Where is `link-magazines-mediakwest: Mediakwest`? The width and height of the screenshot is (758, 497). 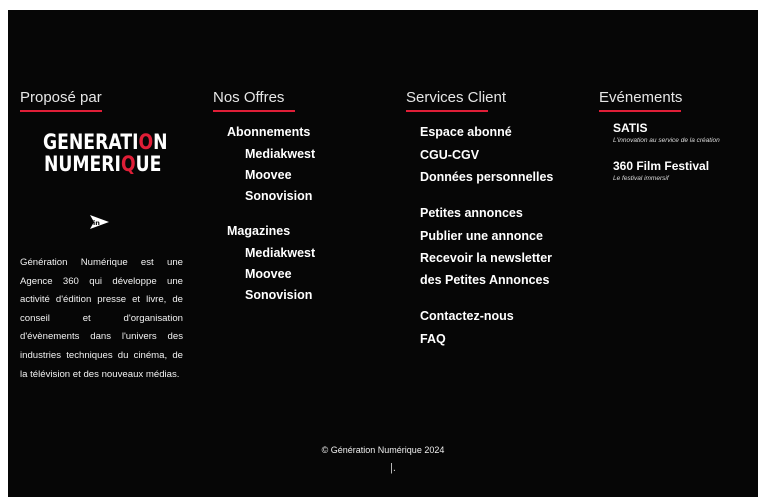
link-magazines-mediakwest: Mediakwest is located at coordinates (280, 253).